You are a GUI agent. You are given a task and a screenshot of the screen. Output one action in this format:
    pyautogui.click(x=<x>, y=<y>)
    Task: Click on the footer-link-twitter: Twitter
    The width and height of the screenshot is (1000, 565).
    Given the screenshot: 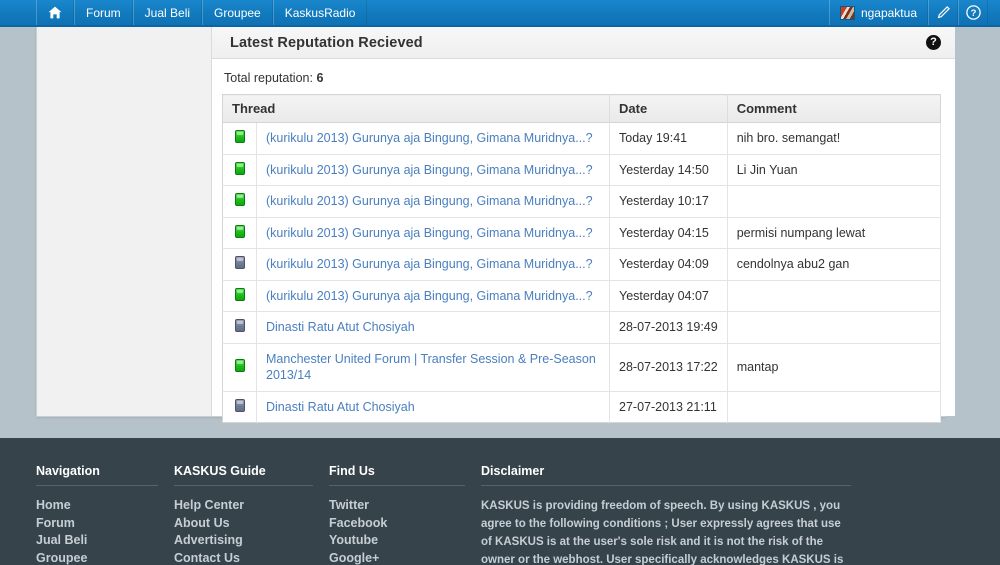 What is the action you would take?
    pyautogui.click(x=405, y=506)
    